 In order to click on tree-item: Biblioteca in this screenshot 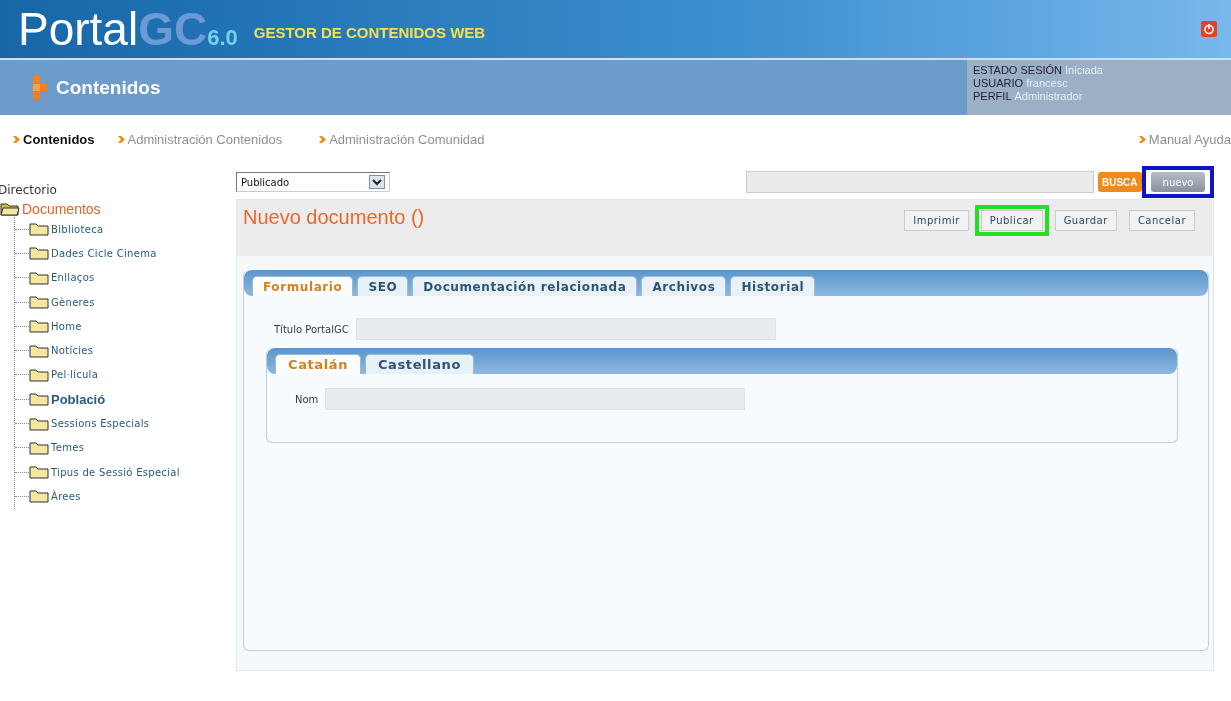, I will do `click(66, 229)`.